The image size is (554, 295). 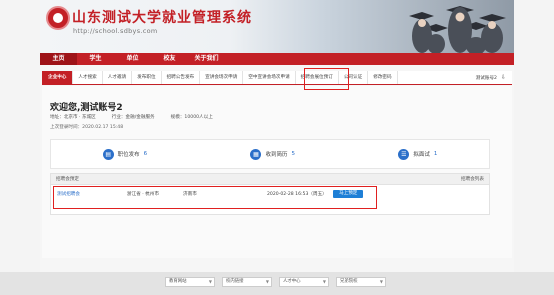 What do you see at coordinates (132, 59) in the screenshot?
I see `nav-employers: 单位` at bounding box center [132, 59].